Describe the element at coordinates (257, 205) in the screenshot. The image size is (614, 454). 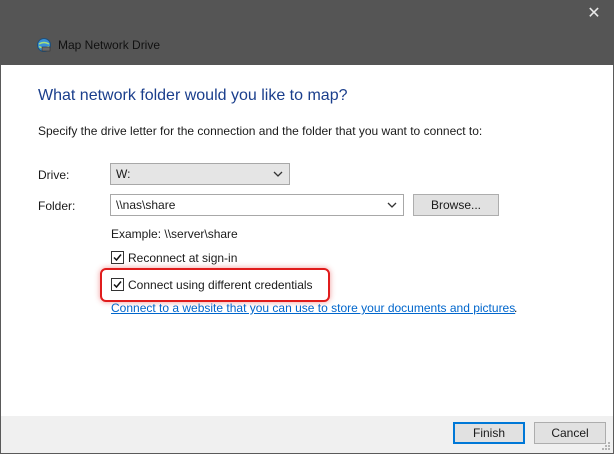
I see `folder-combobox: \\nas\share` at that location.